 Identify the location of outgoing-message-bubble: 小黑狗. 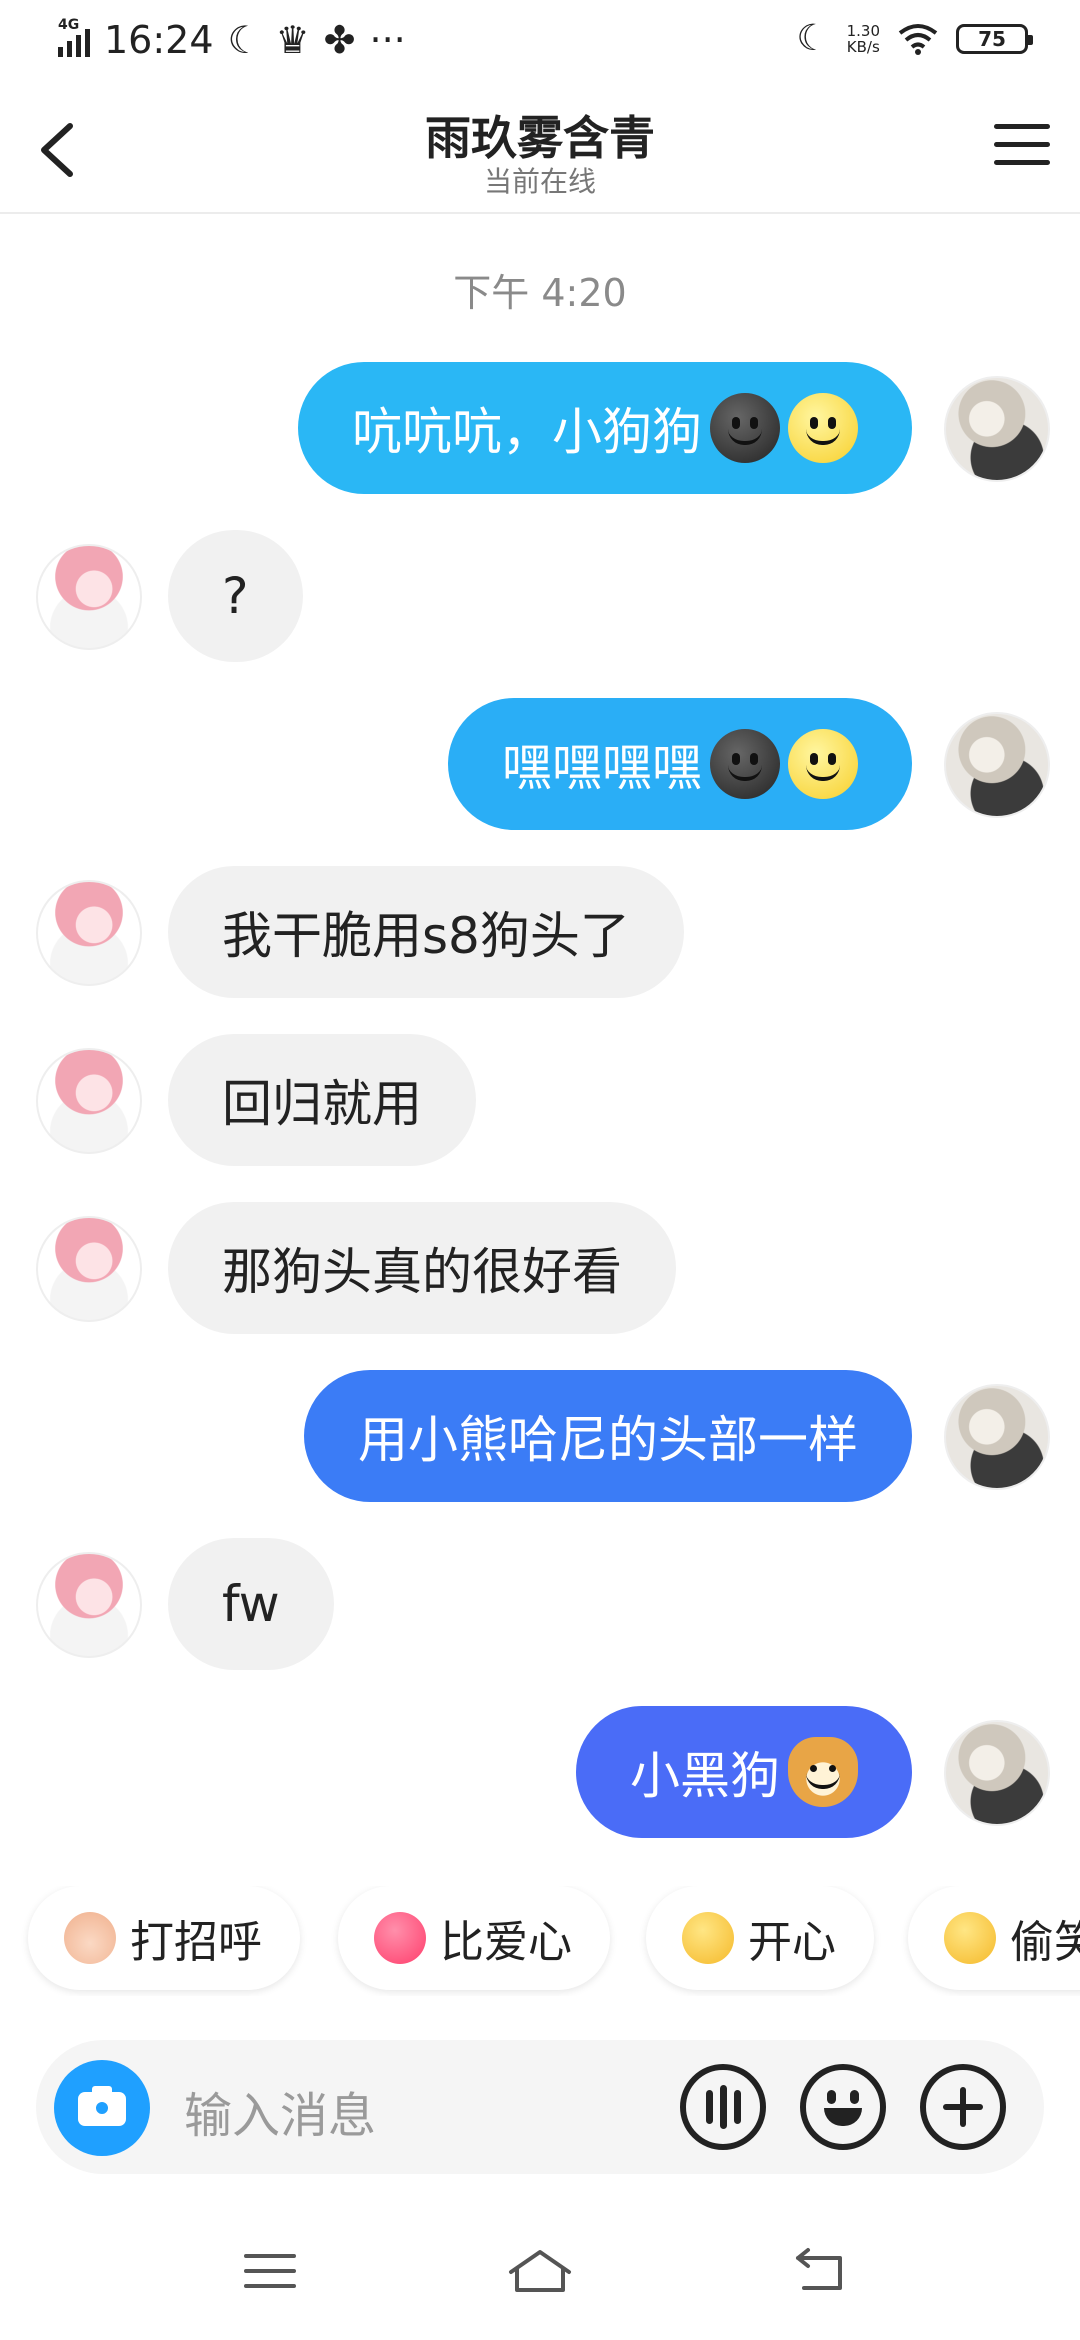
(744, 1772).